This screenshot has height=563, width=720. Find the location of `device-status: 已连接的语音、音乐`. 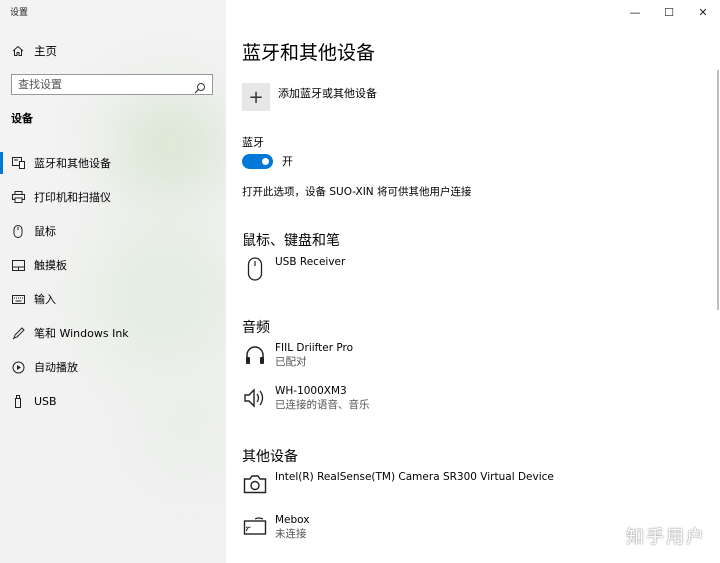

device-status: 已连接的语音、音乐 is located at coordinates (322, 405).